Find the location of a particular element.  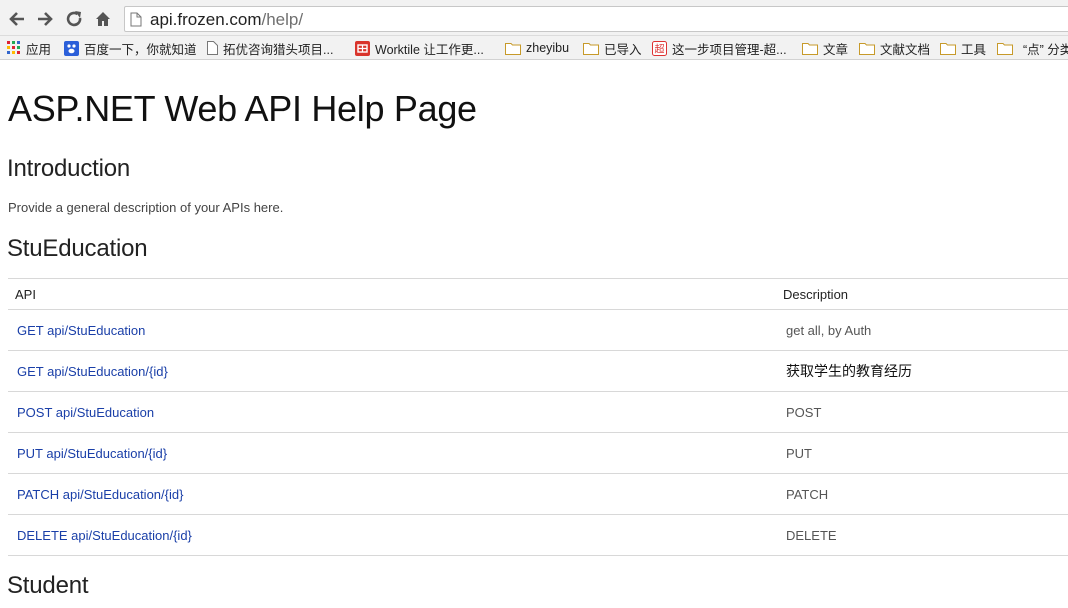

api-link: PATCH api/StuEducation/{id} is located at coordinates (99, 494).